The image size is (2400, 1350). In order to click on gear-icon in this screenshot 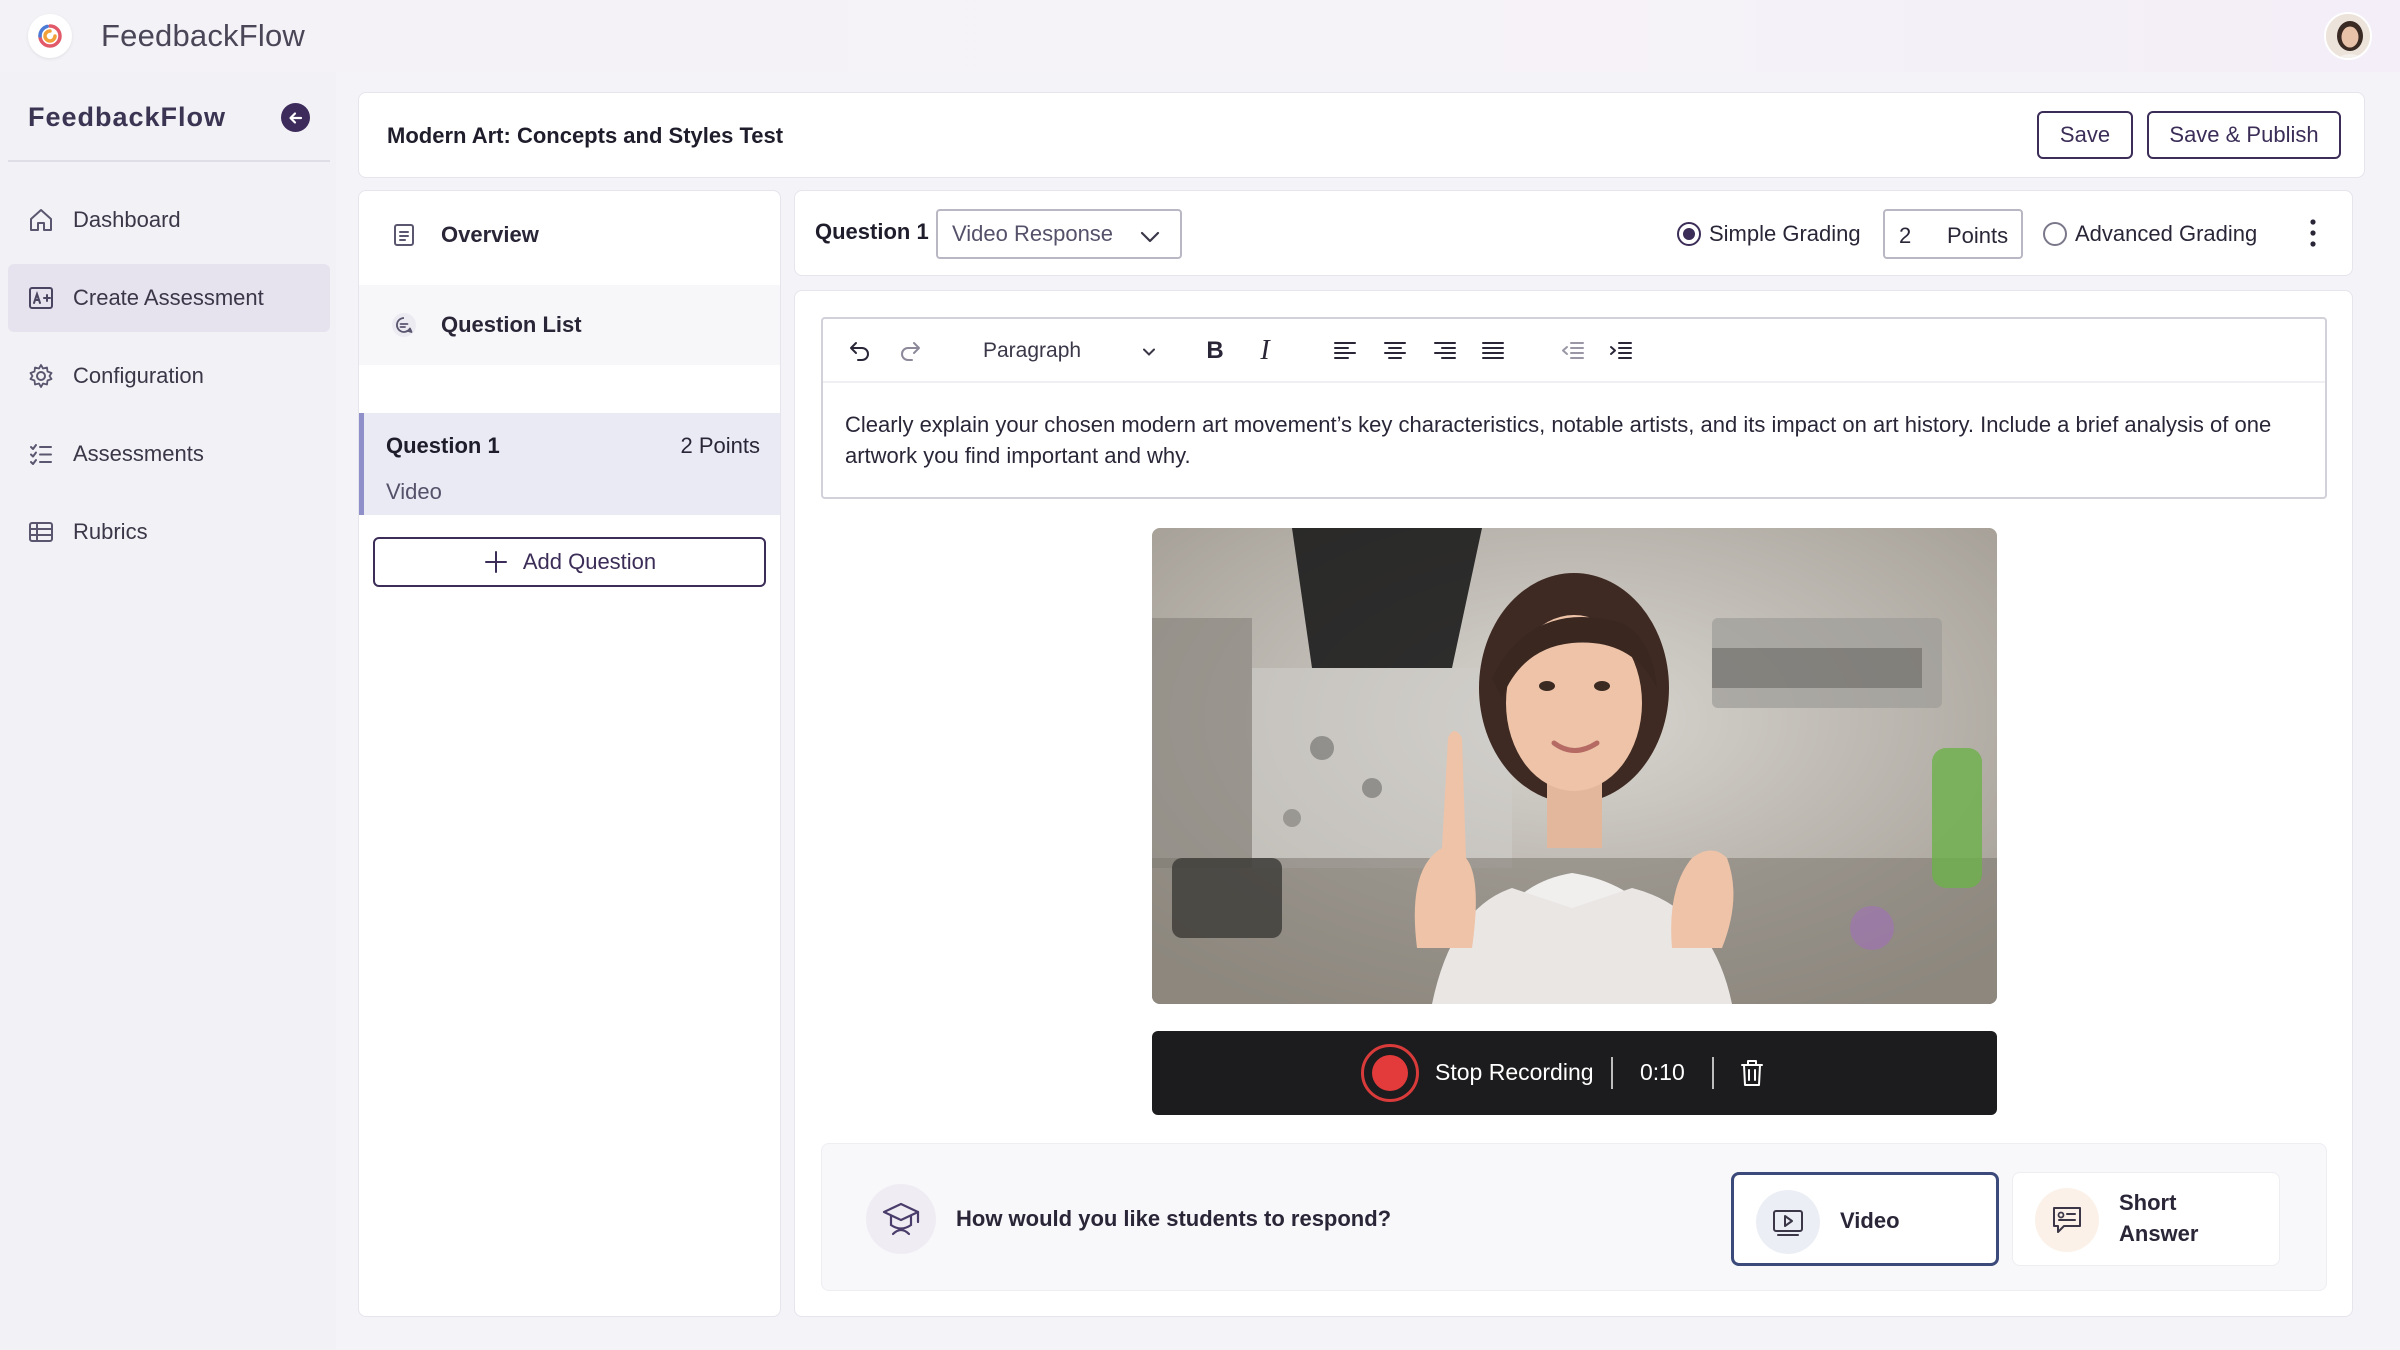, I will do `click(41, 376)`.